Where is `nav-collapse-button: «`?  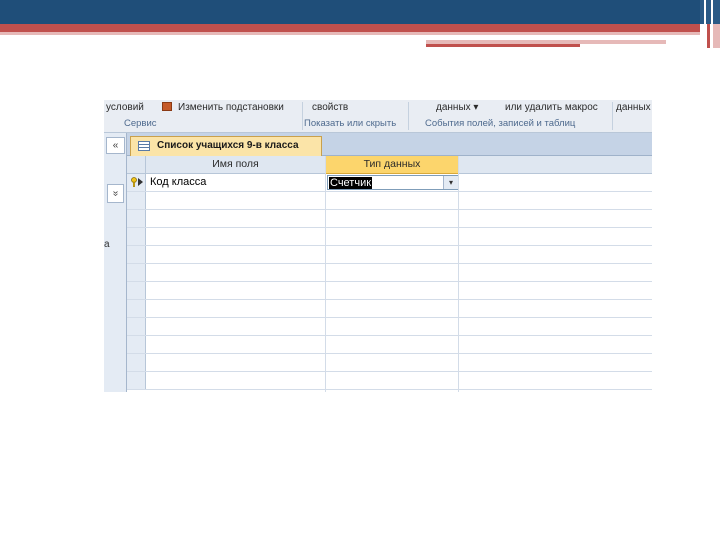
nav-collapse-button: « is located at coordinates (115, 145).